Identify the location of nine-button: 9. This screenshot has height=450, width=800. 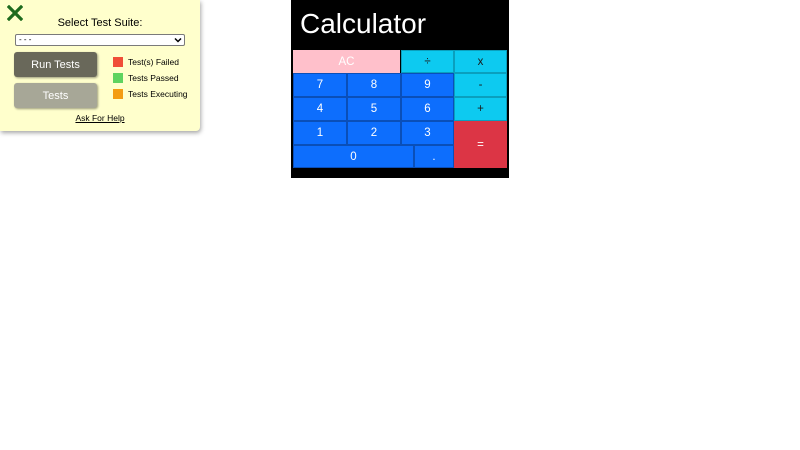
(427, 85).